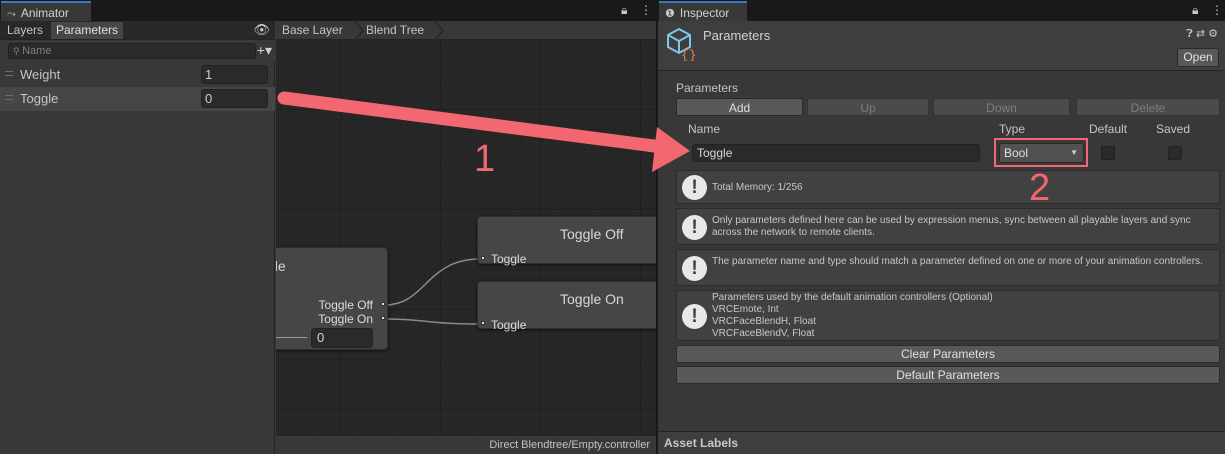  Describe the element at coordinates (137, 30) in the screenshot. I see `animator-subtabs: Layers Parameters 👁` at that location.